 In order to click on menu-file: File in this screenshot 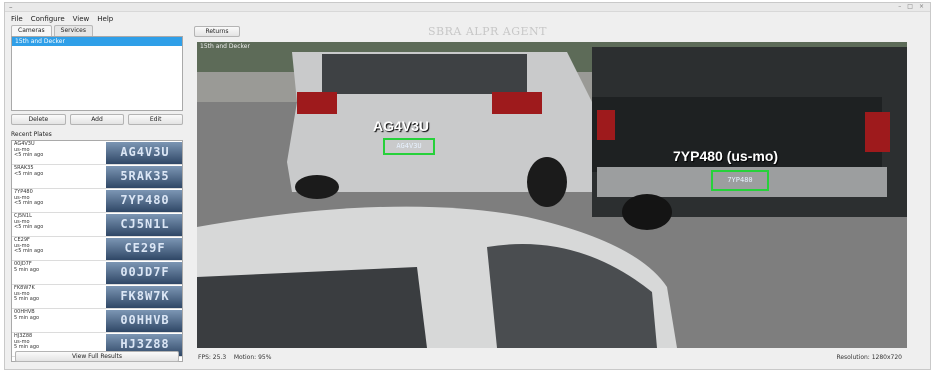, I will do `click(17, 19)`.